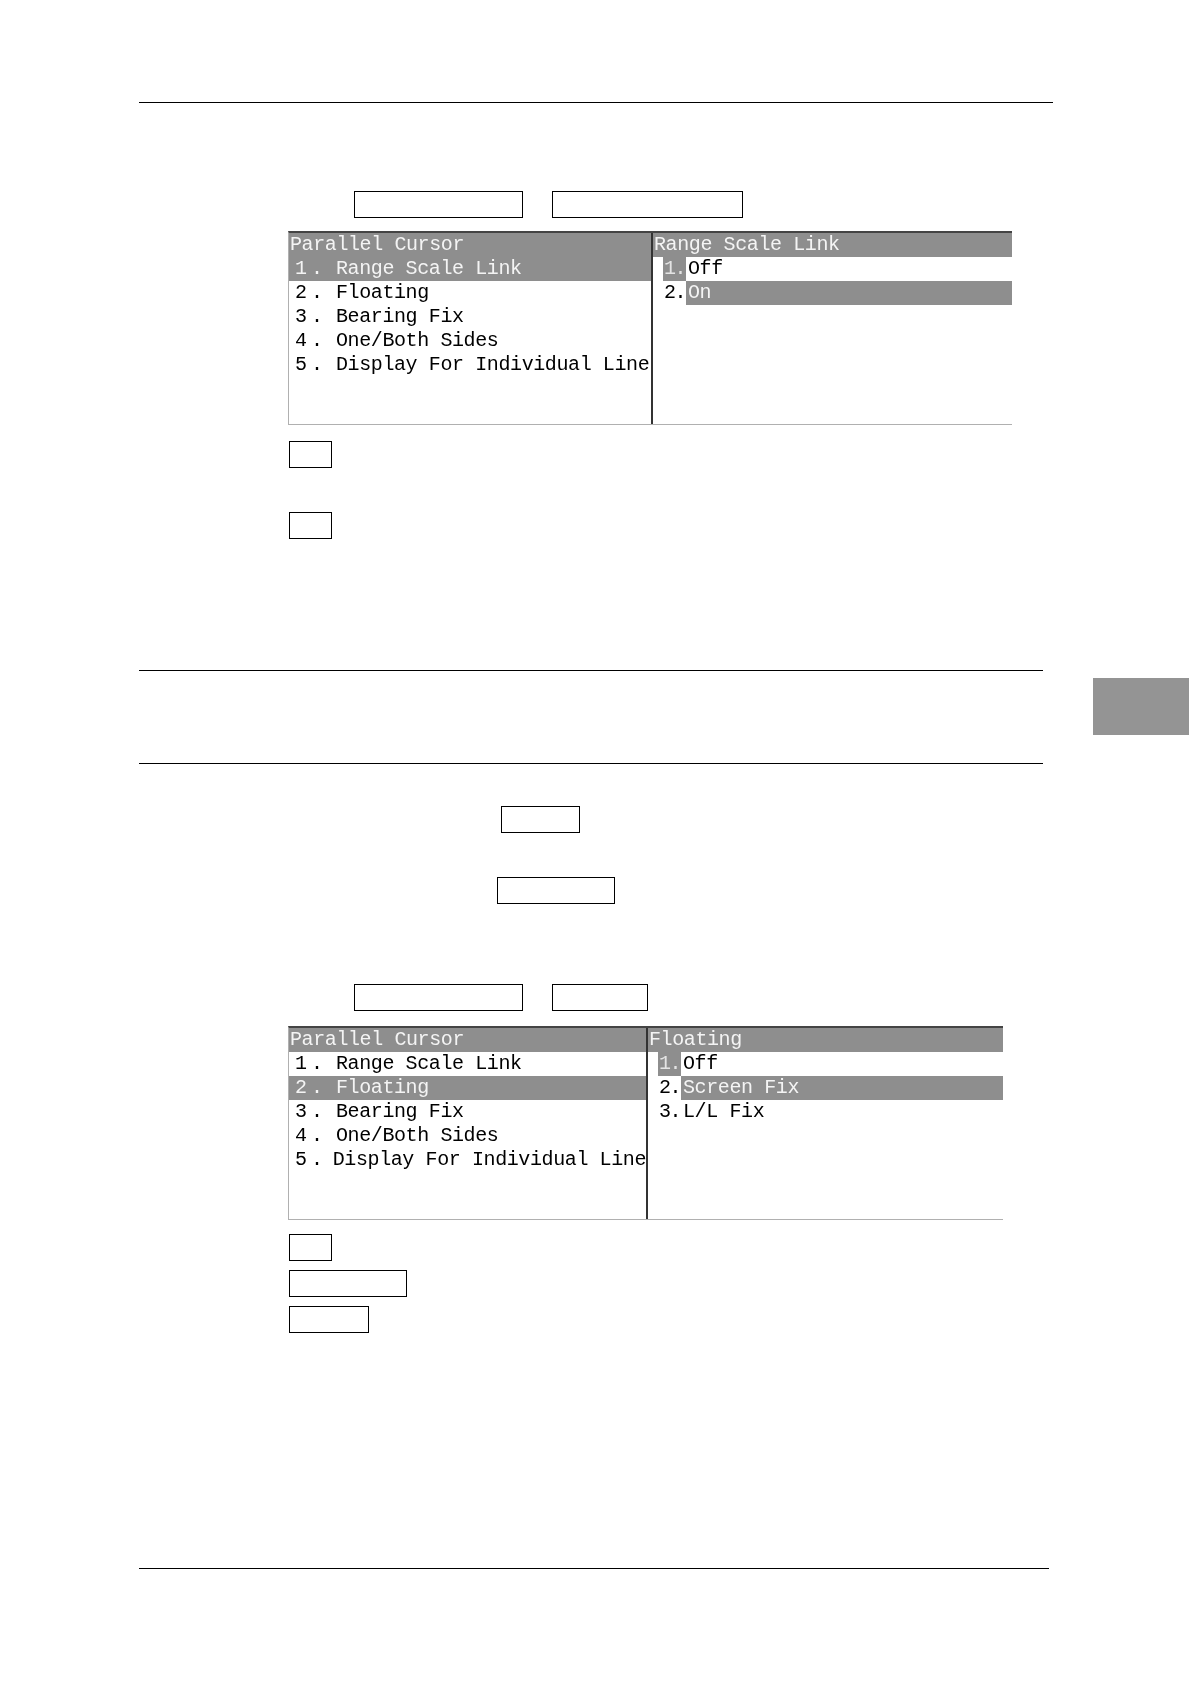 The width and height of the screenshot is (1191, 1684). Describe the element at coordinates (825, 1040) in the screenshot. I see `menu-title: Floating` at that location.